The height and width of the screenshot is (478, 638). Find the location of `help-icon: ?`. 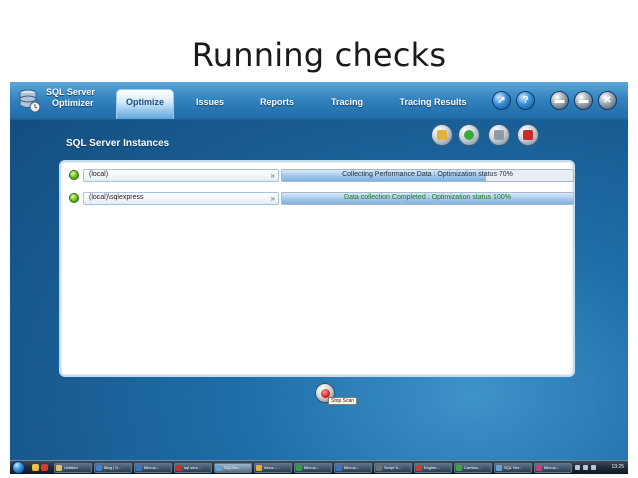

help-icon: ? is located at coordinates (525, 100).